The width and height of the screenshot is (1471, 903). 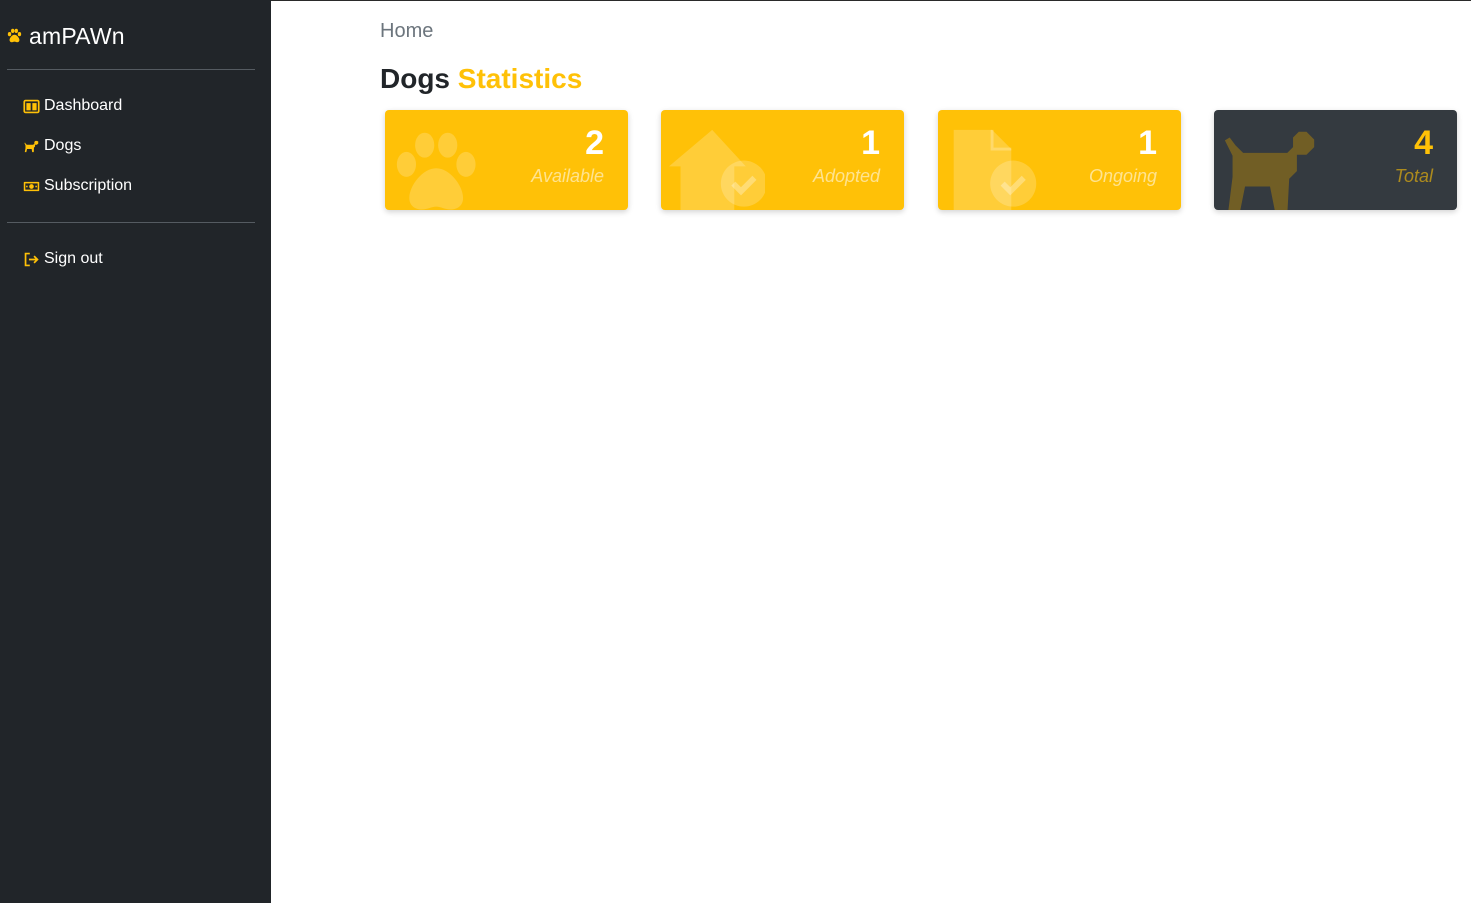 I want to click on stat-label: Ongoing, so click(x=1122, y=176).